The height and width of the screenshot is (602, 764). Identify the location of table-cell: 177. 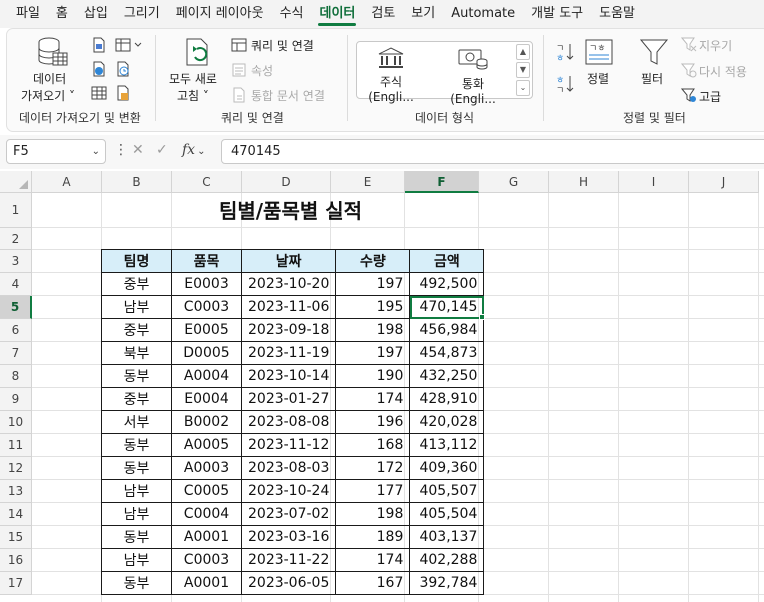
(373, 491).